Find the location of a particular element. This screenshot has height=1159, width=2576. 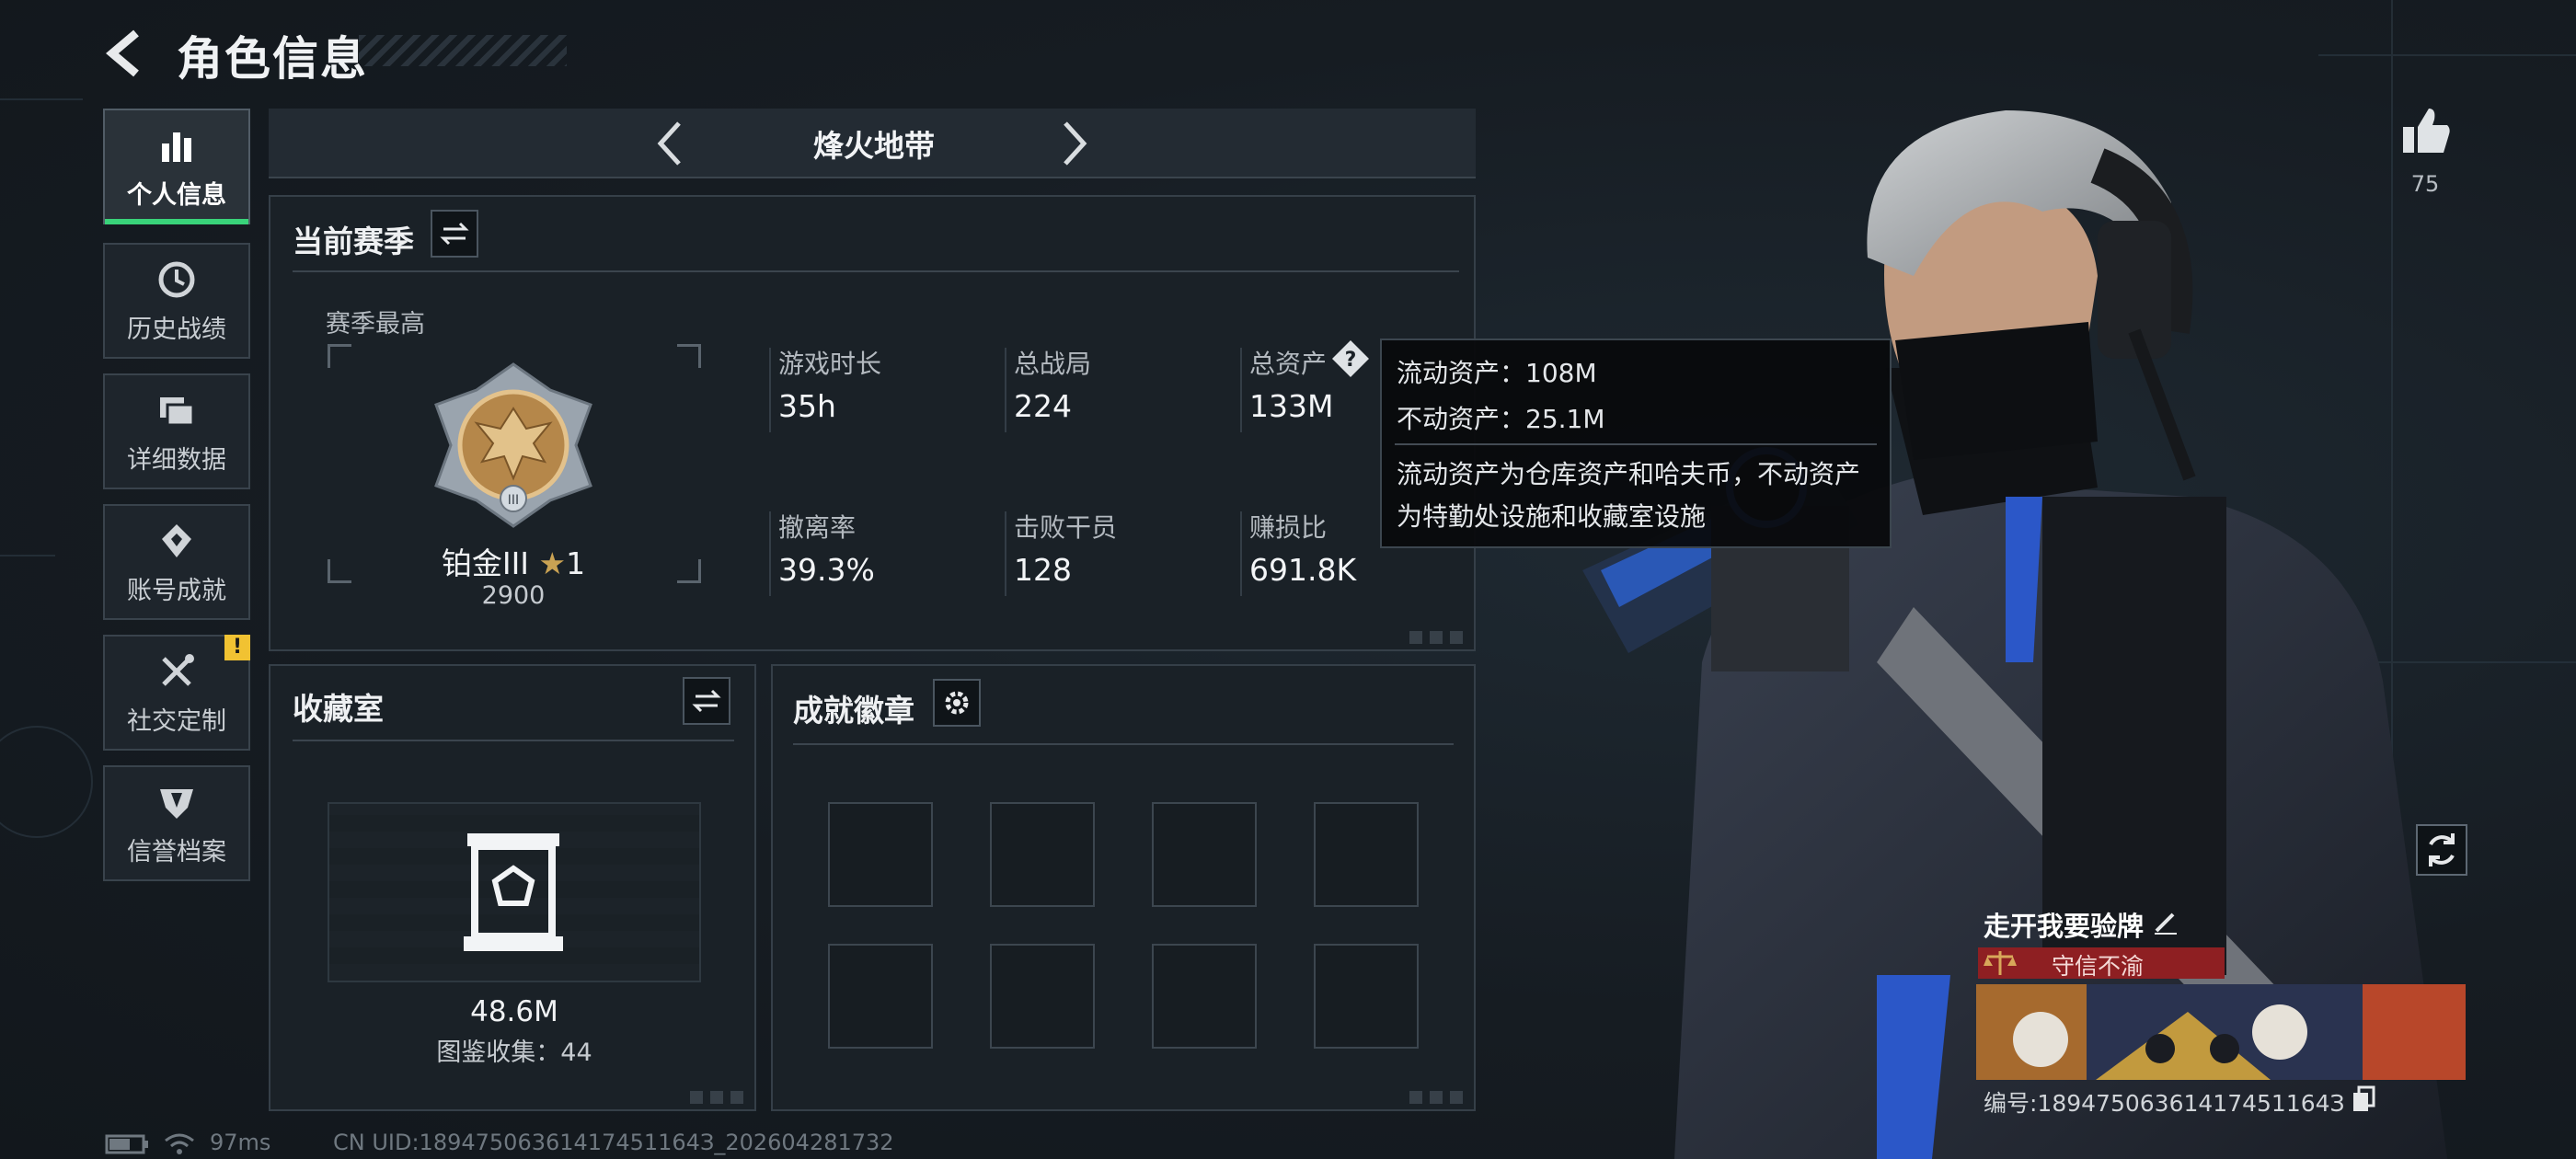

rank-stars: 1 is located at coordinates (576, 563).